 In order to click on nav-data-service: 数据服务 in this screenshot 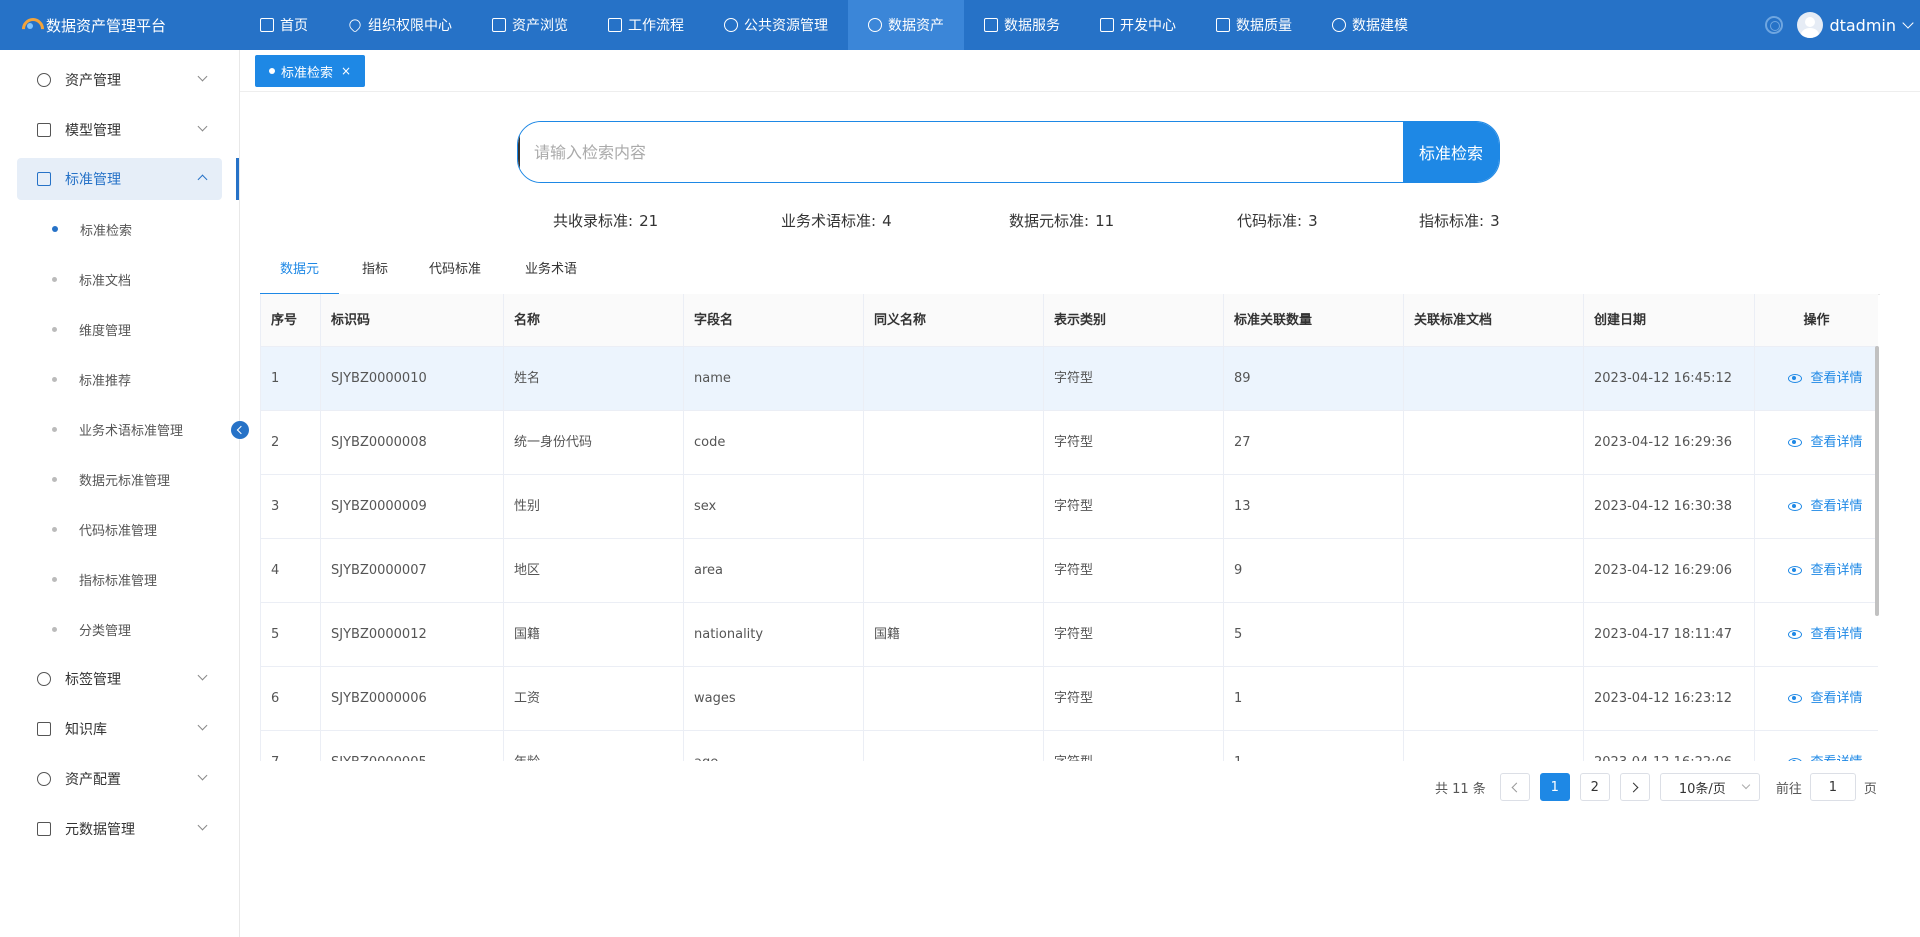, I will do `click(1022, 25)`.